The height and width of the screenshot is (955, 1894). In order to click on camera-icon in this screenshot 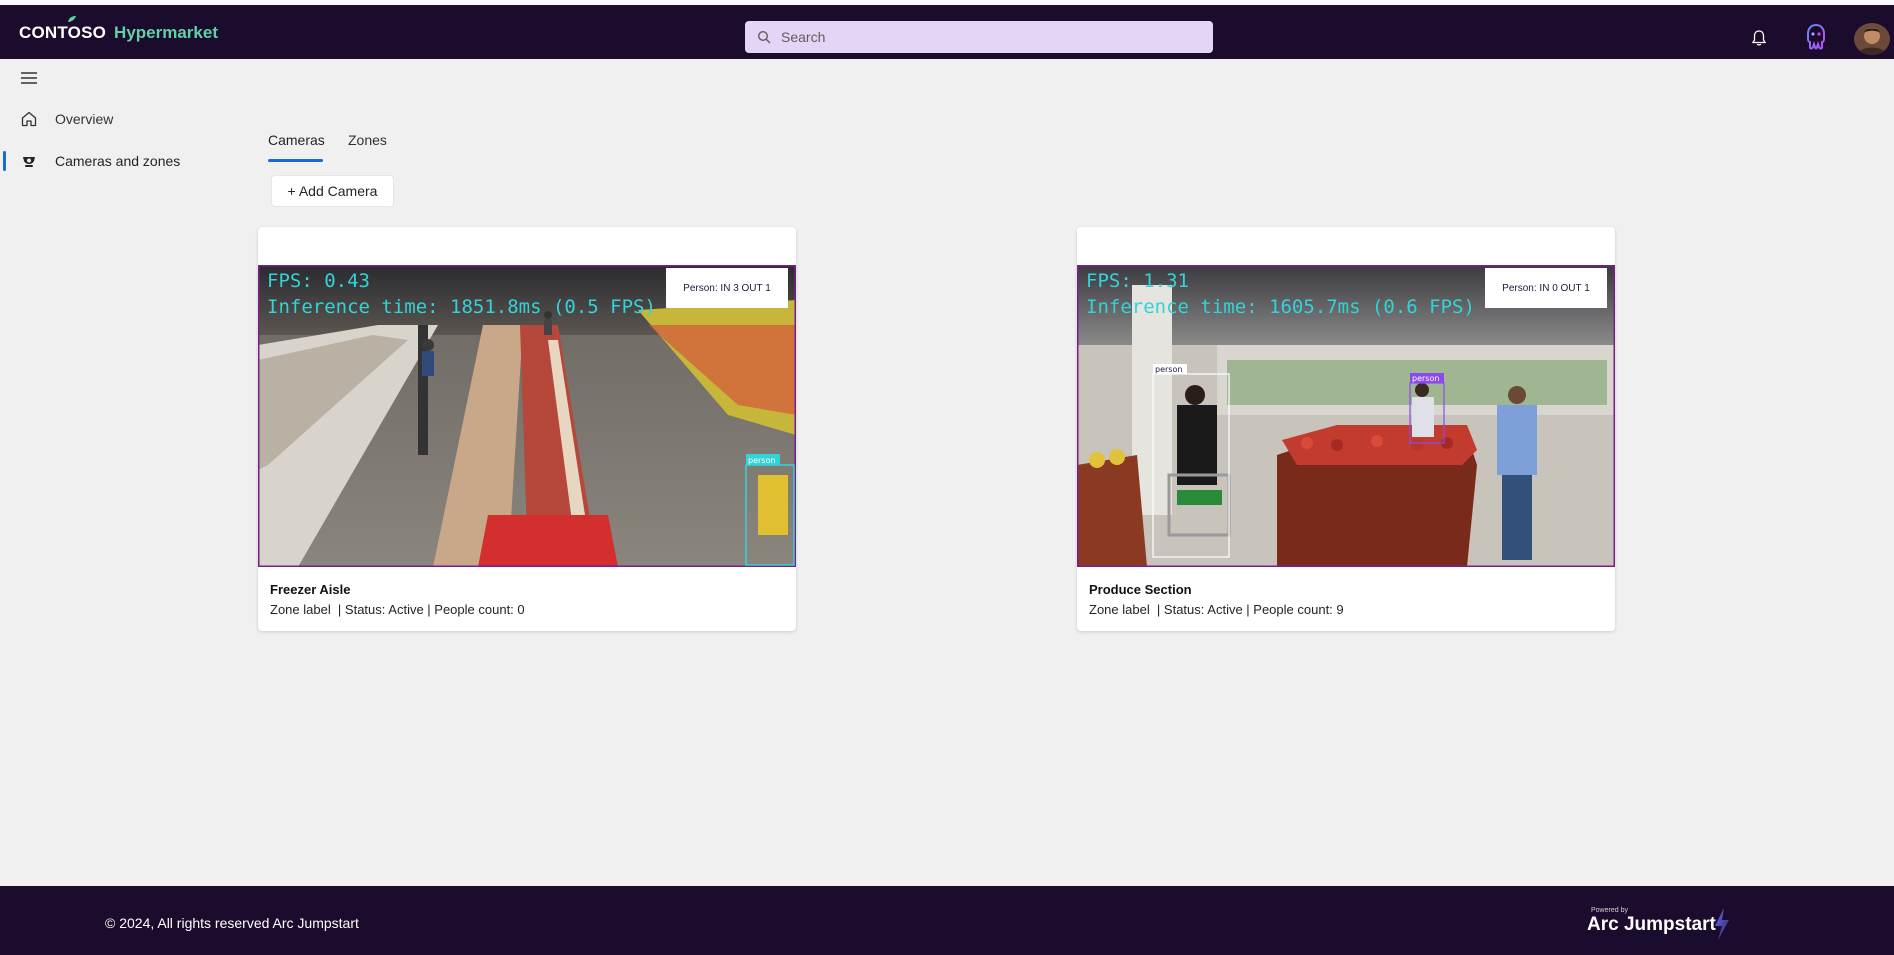, I will do `click(29, 162)`.